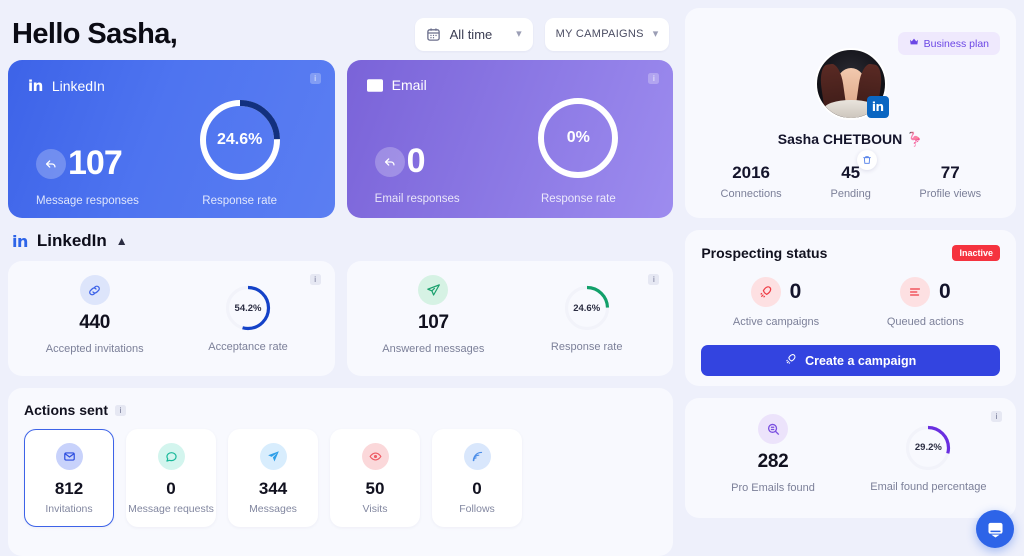 Image resolution: width=1024 pixels, height=556 pixels. What do you see at coordinates (69, 488) in the screenshot?
I see `tile-value: 812` at bounding box center [69, 488].